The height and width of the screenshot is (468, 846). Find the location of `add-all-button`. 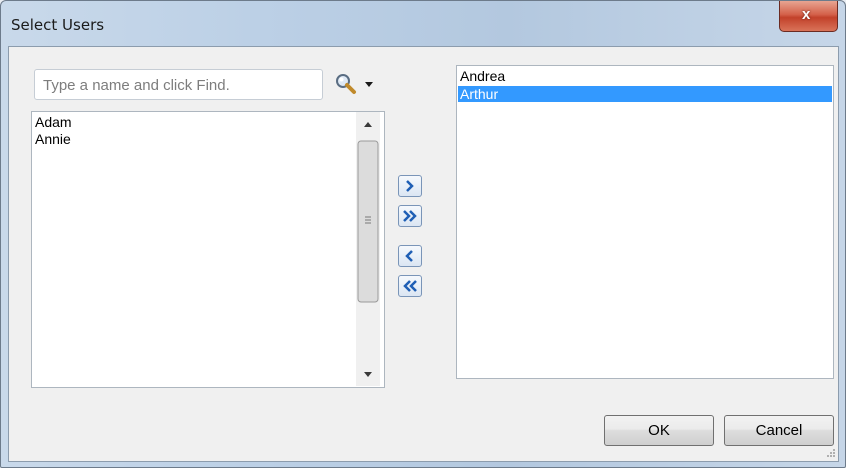

add-all-button is located at coordinates (410, 216).